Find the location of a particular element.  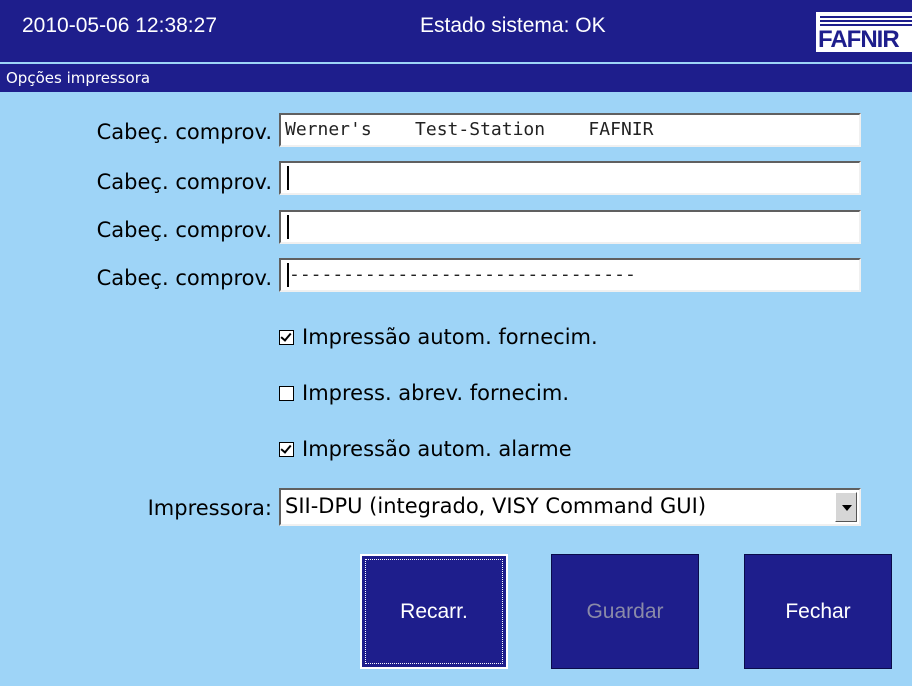

short-print-delivery-checkbox: Impress. abrev. fornecim. is located at coordinates (424, 393).